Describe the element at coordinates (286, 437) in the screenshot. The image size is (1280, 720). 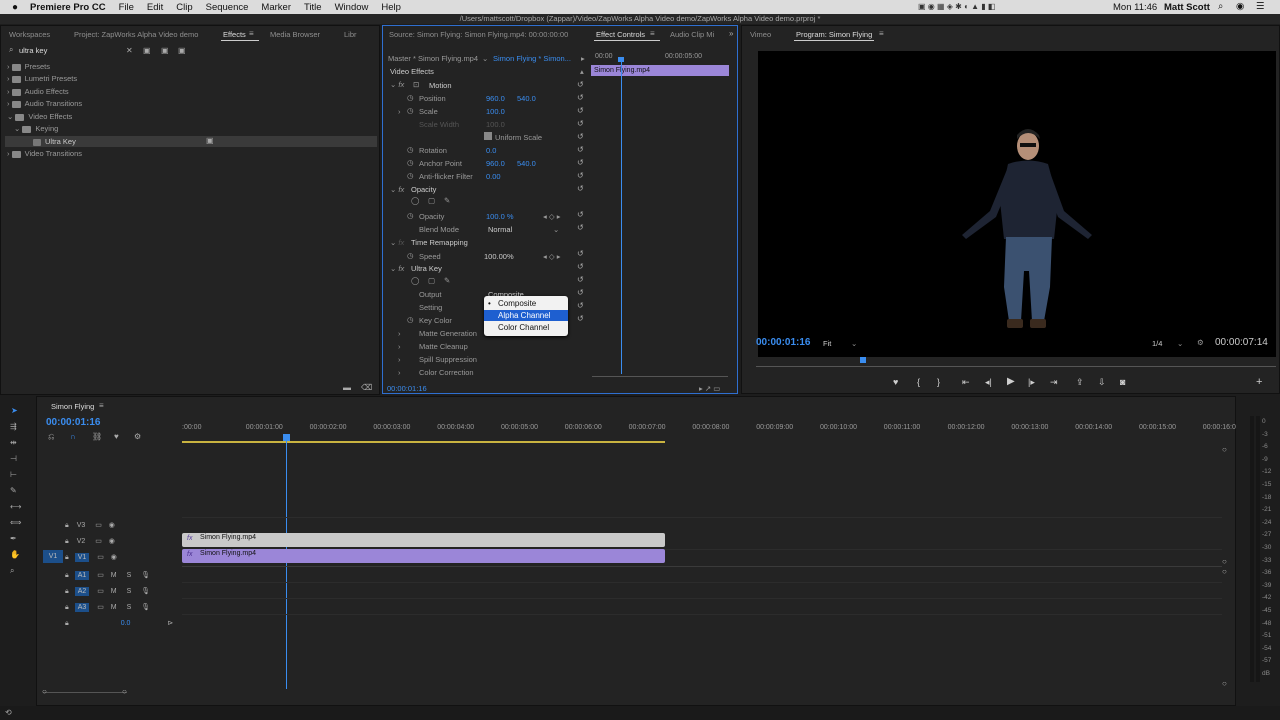
I see `timeline-playhead-head` at that location.